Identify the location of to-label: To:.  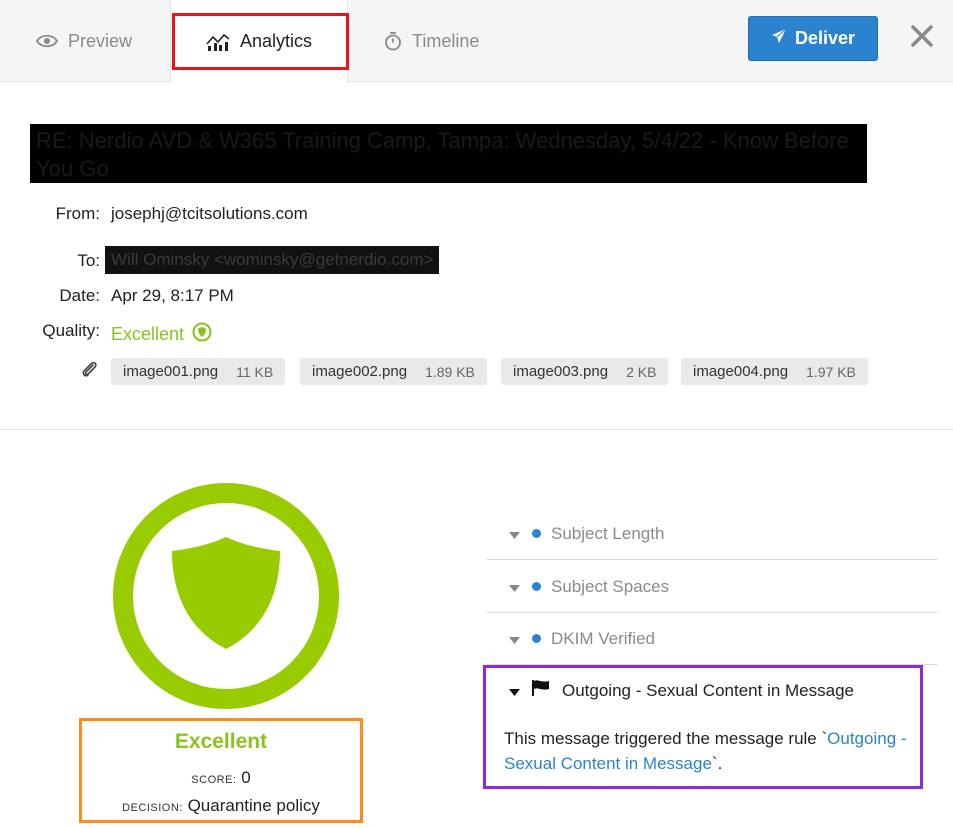
(88, 260).